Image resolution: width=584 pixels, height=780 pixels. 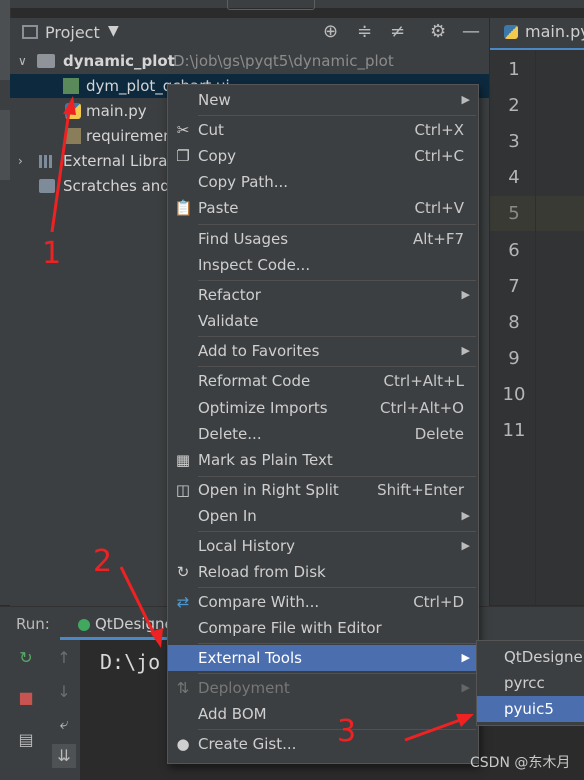 What do you see at coordinates (465, 720) in the screenshot?
I see `arrow-3-head` at bounding box center [465, 720].